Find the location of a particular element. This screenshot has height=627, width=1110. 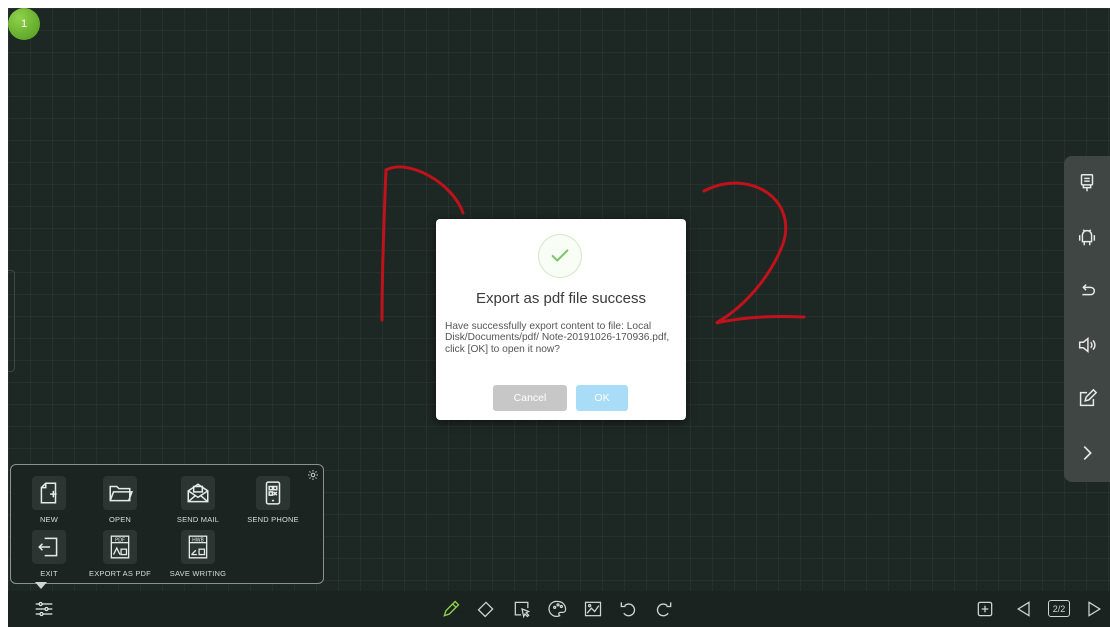

usb-icon is located at coordinates (1087, 183).